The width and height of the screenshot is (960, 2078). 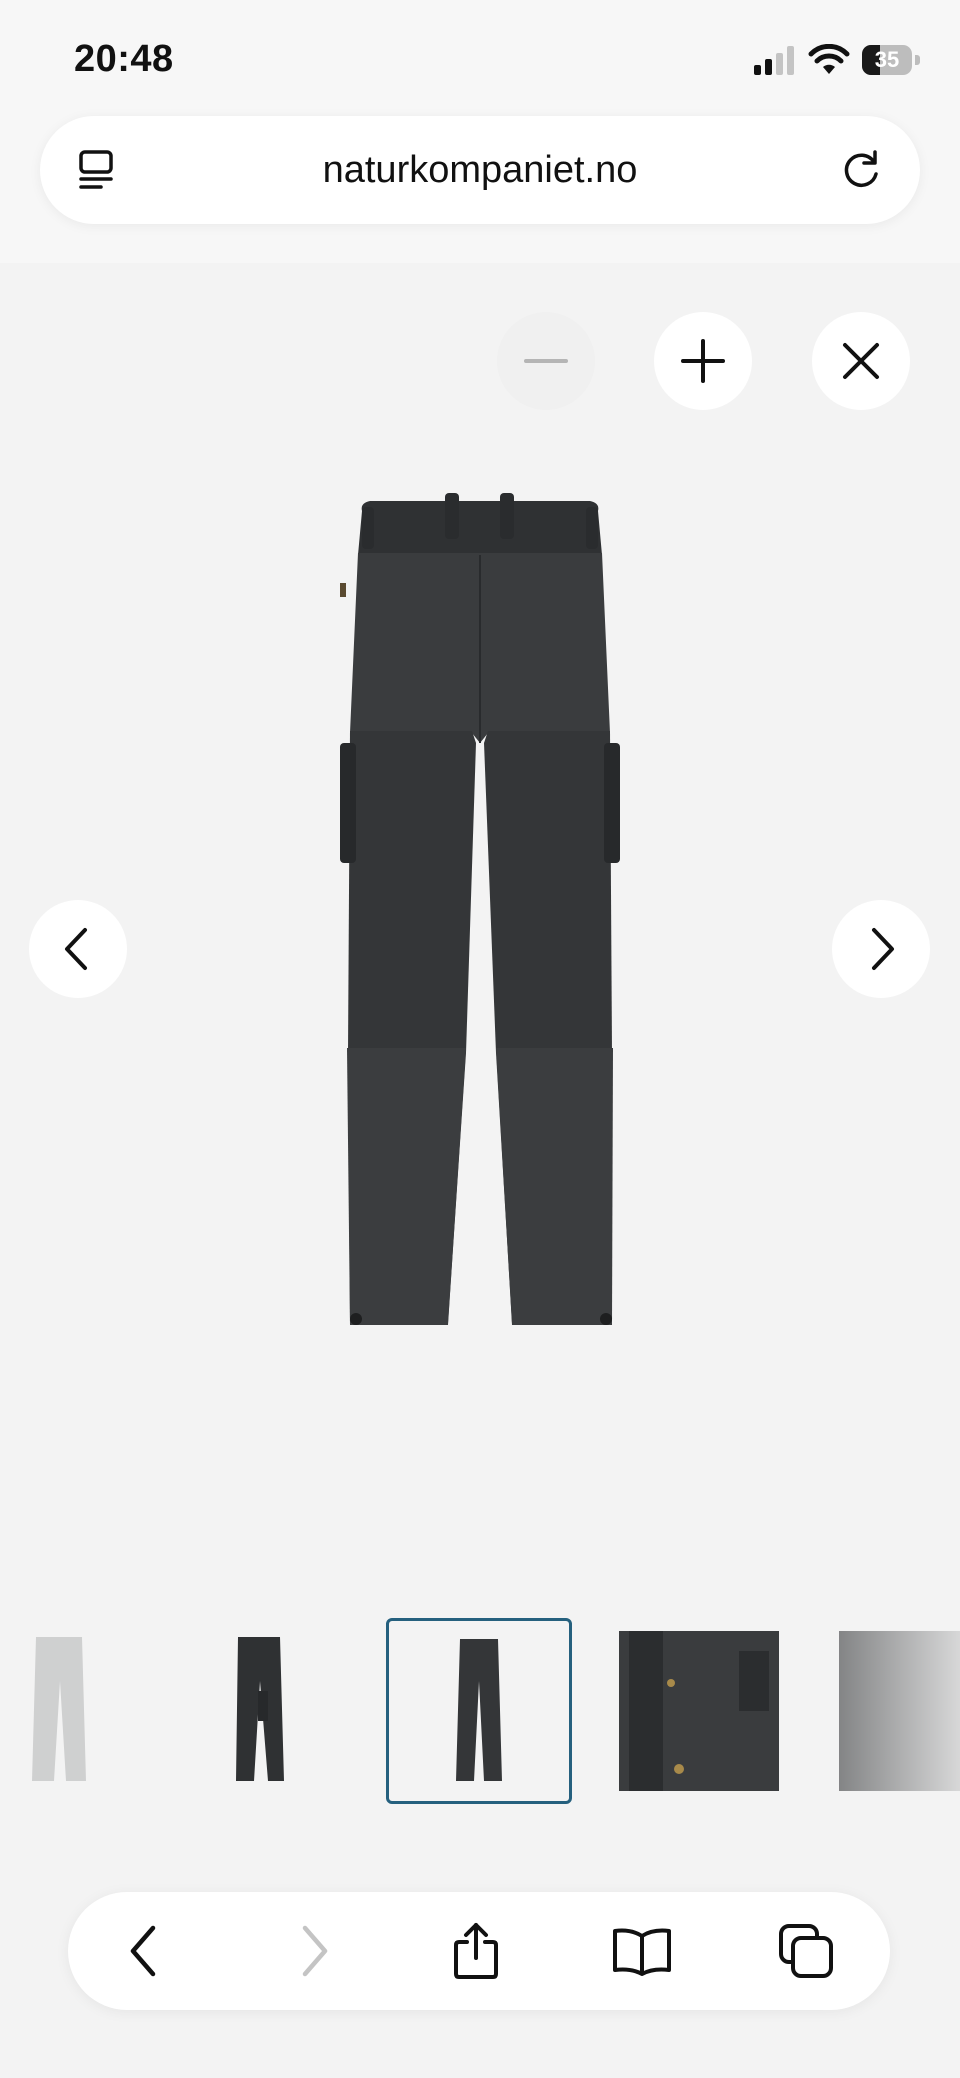 I want to click on bookmarks-button, so click(x=642, y=1951).